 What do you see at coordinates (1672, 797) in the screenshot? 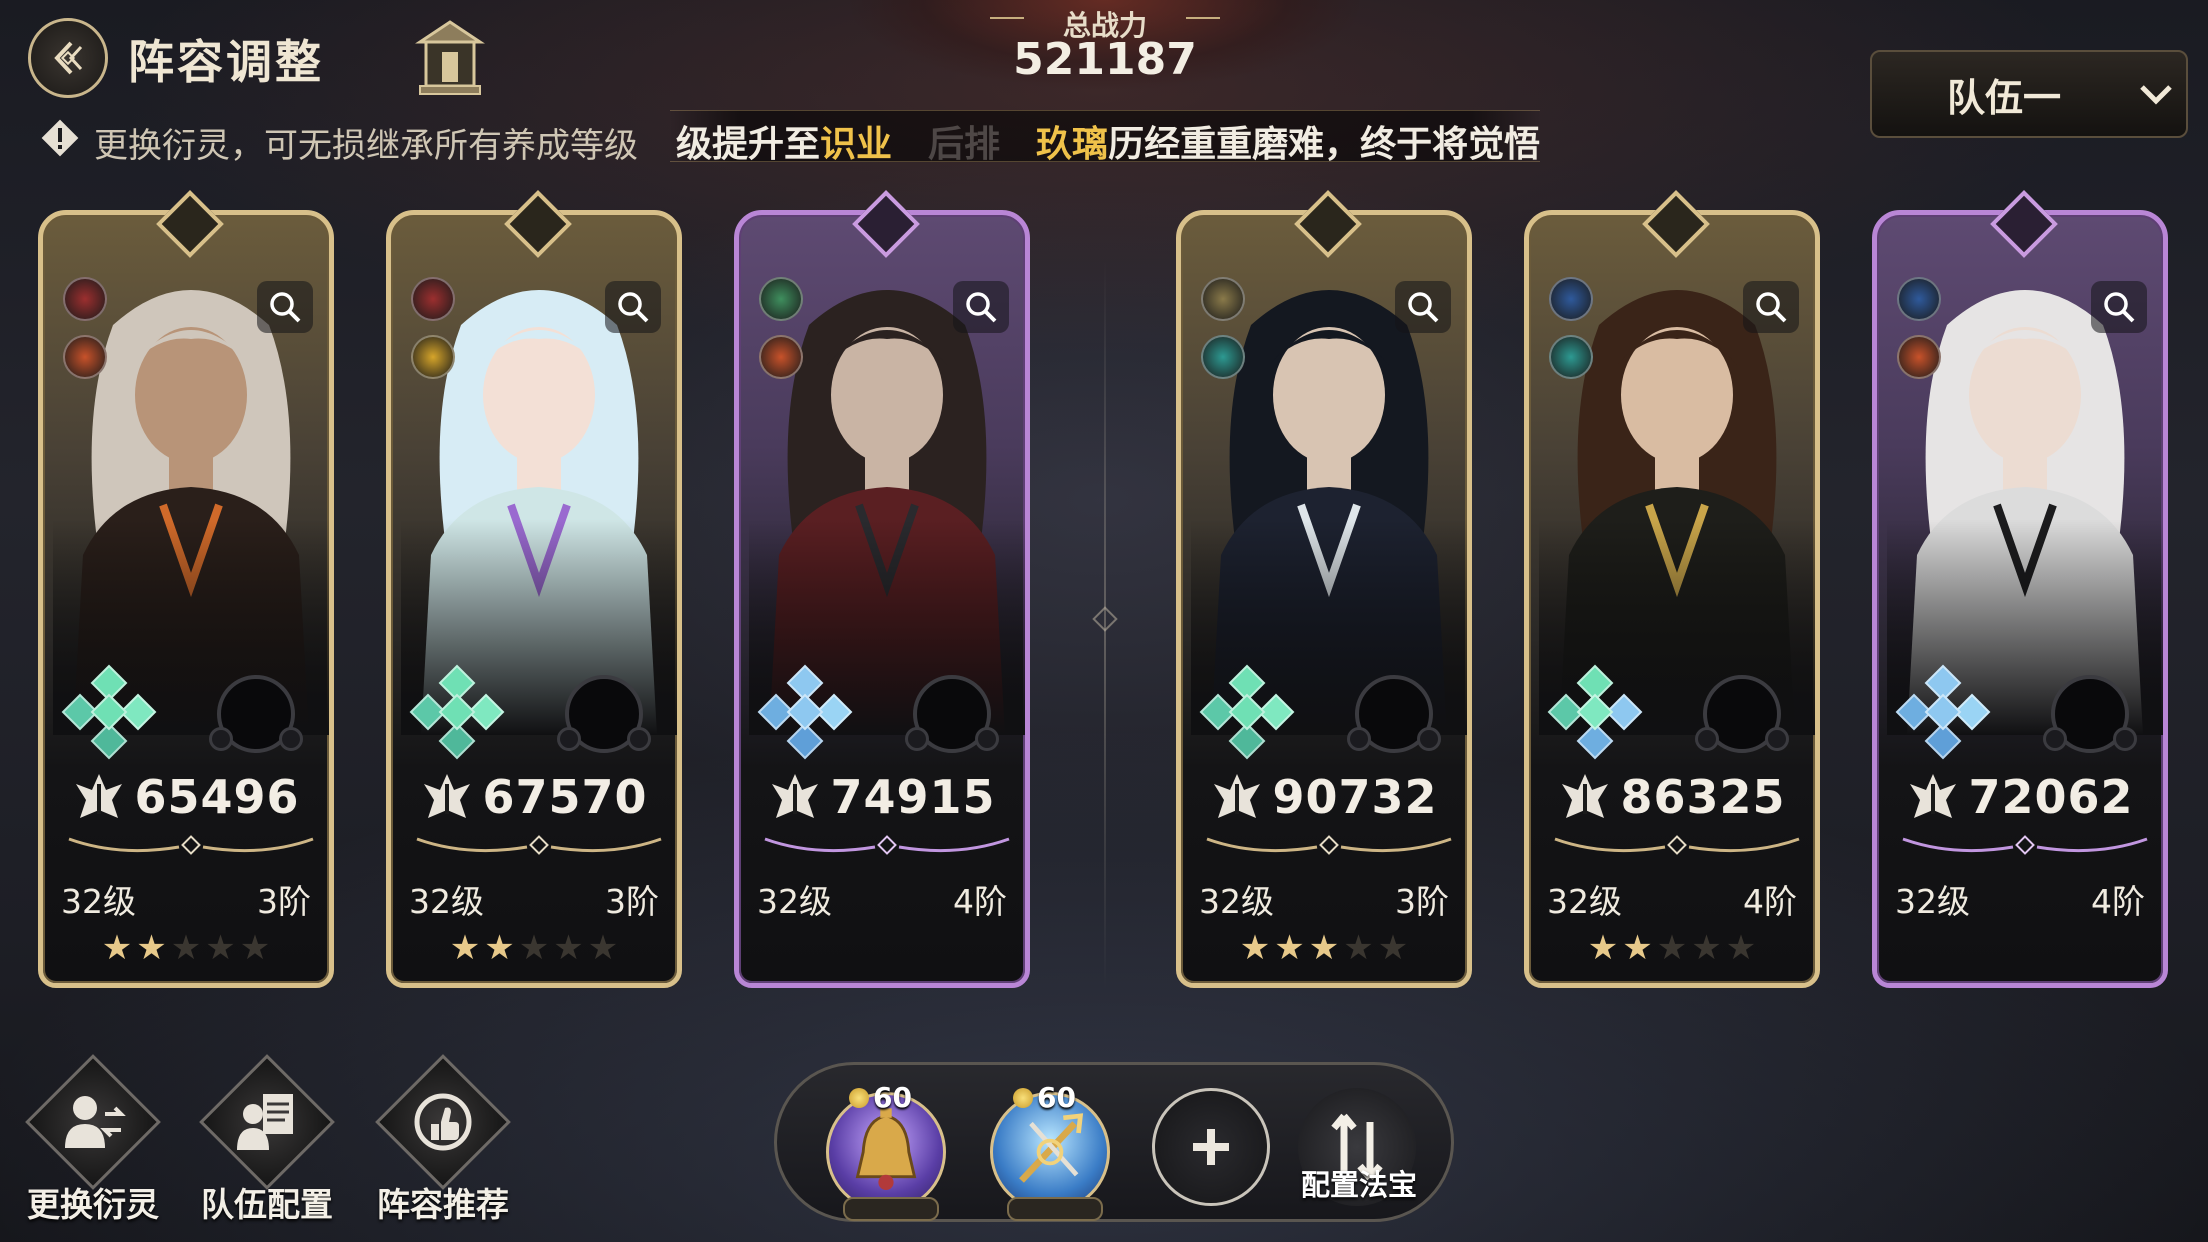
I see `hero-power-row: 86325` at bounding box center [1672, 797].